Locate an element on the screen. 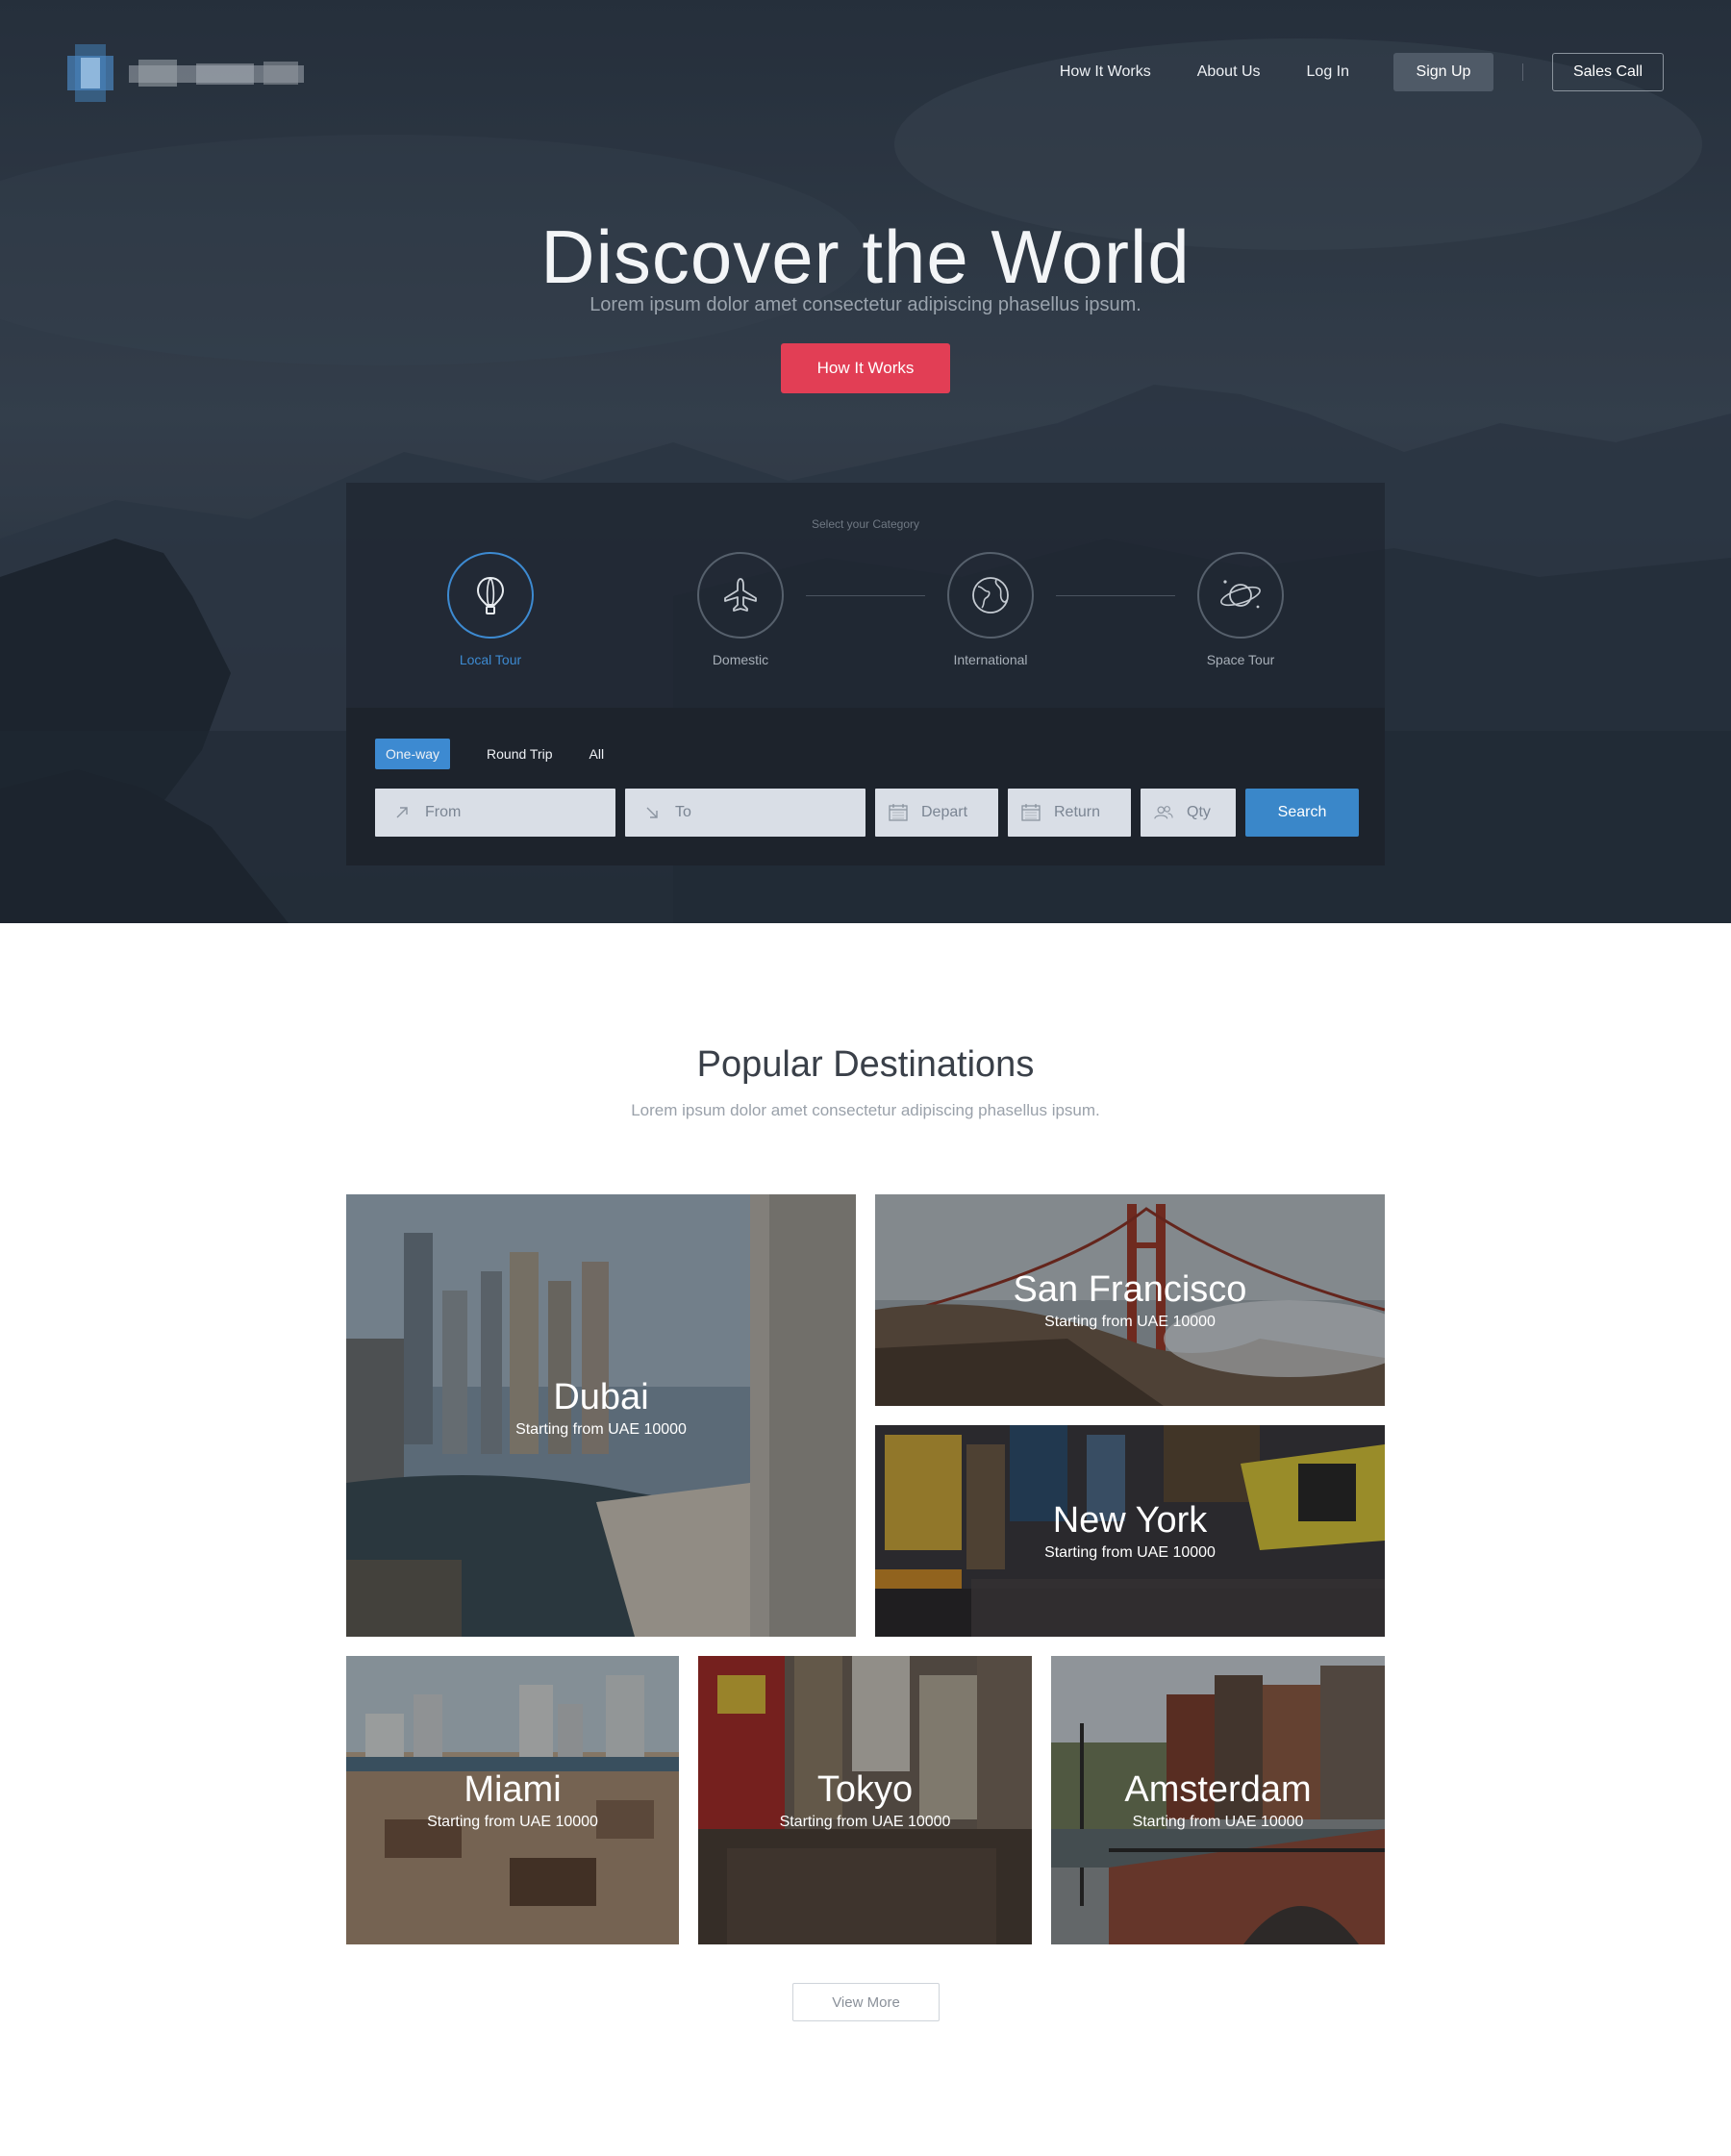 This screenshot has width=1731, height=2156. city-name: Amsterdam is located at coordinates (1218, 1789).